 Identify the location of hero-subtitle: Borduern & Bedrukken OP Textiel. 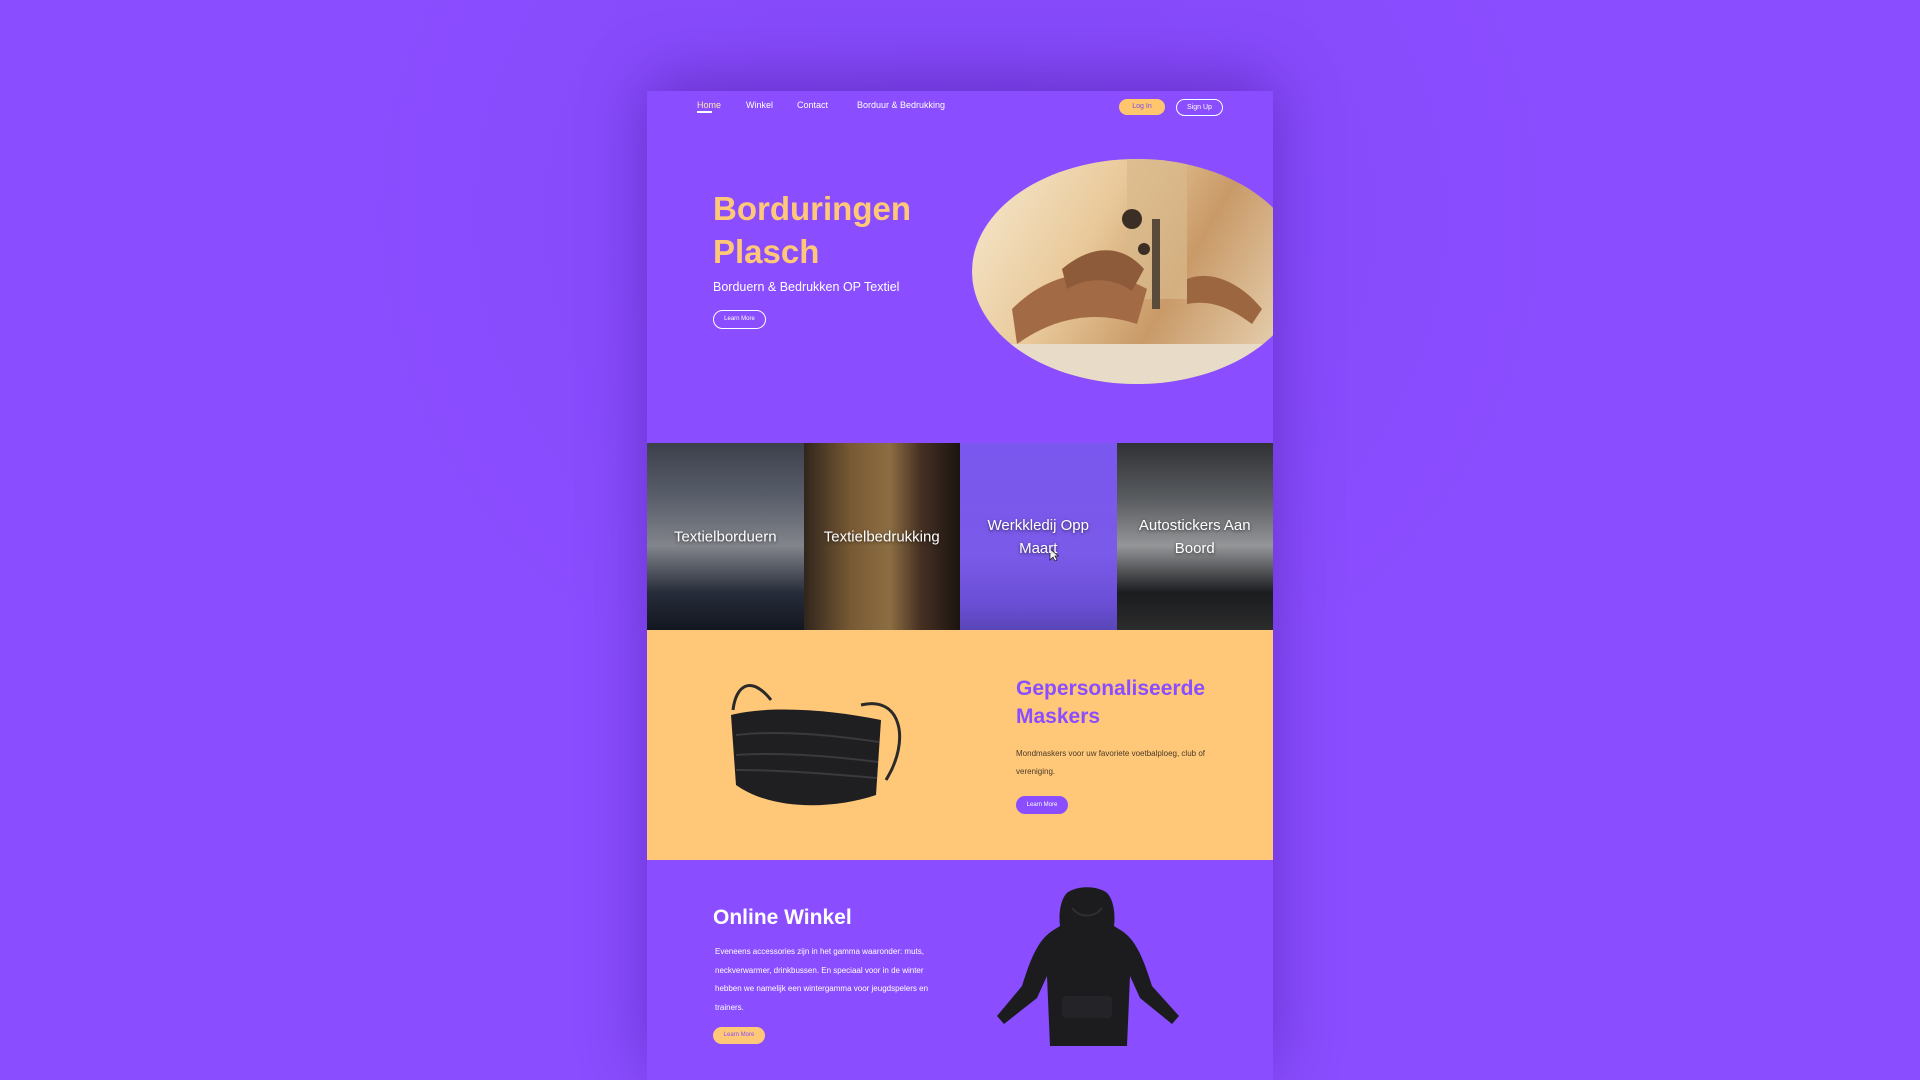
(806, 287).